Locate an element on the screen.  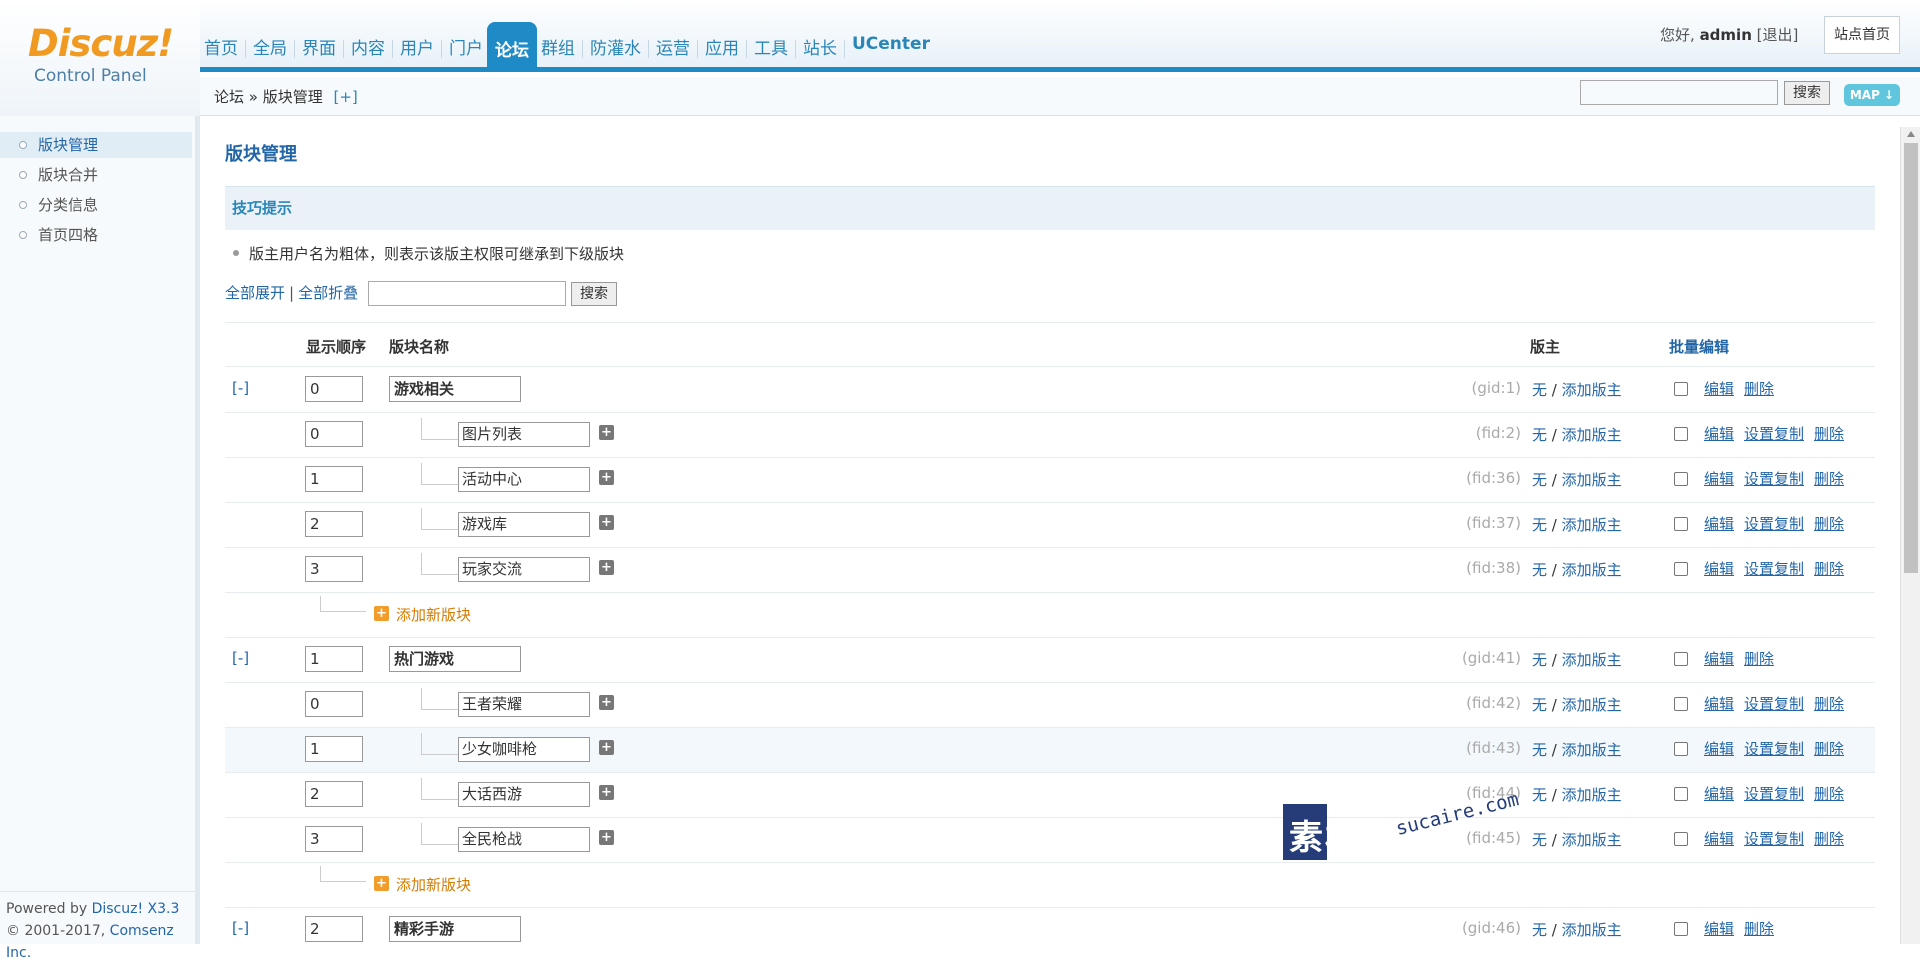
nav-group: 群组 is located at coordinates (558, 47).